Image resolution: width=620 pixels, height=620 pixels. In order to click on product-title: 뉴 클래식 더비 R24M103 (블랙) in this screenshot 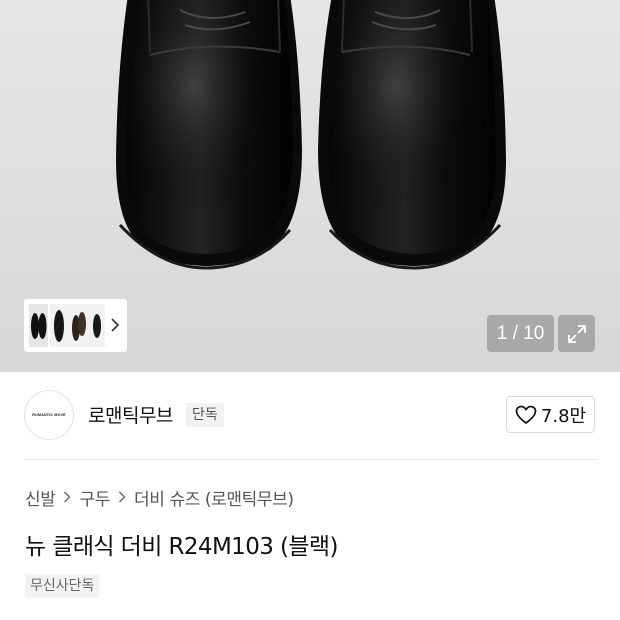, I will do `click(181, 547)`.